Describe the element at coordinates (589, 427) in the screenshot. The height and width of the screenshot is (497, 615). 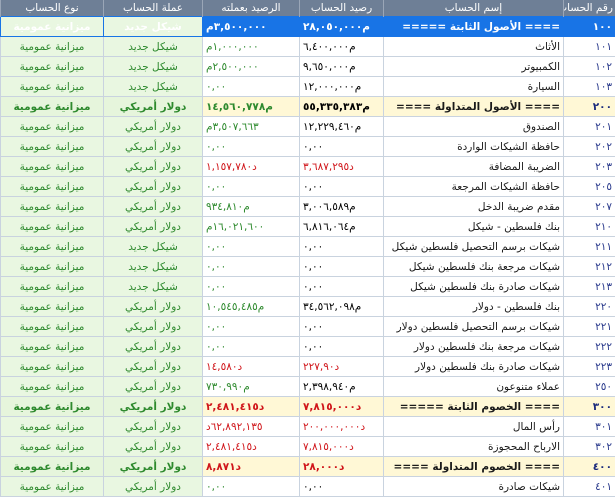
I see `account-code-cell: ٣٠١` at that location.